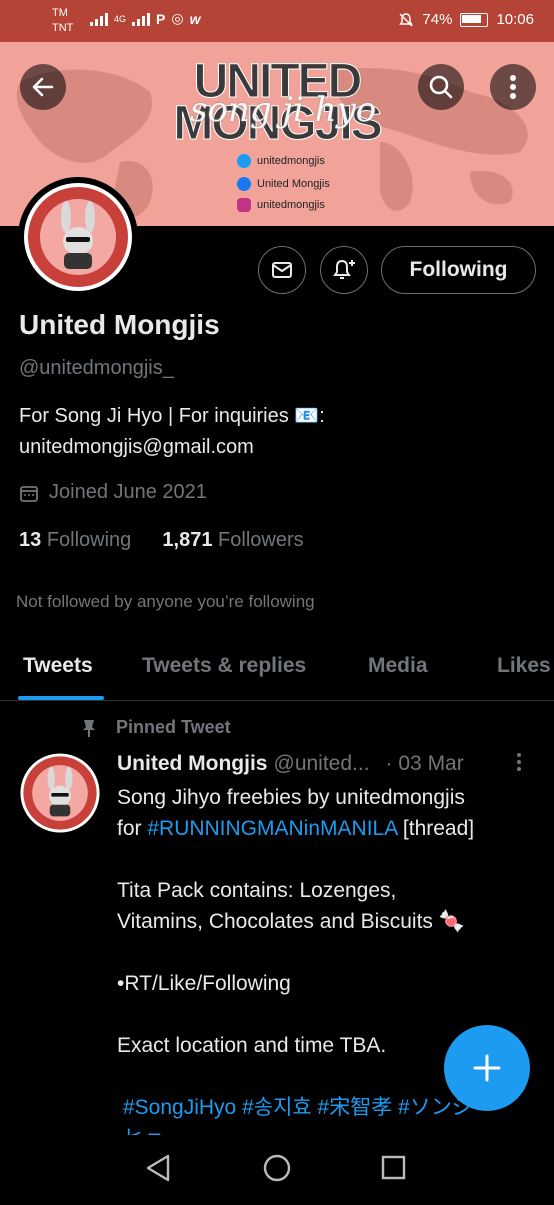  What do you see at coordinates (224, 666) in the screenshot?
I see `tab-tweets-replies: Tweets & replies` at bounding box center [224, 666].